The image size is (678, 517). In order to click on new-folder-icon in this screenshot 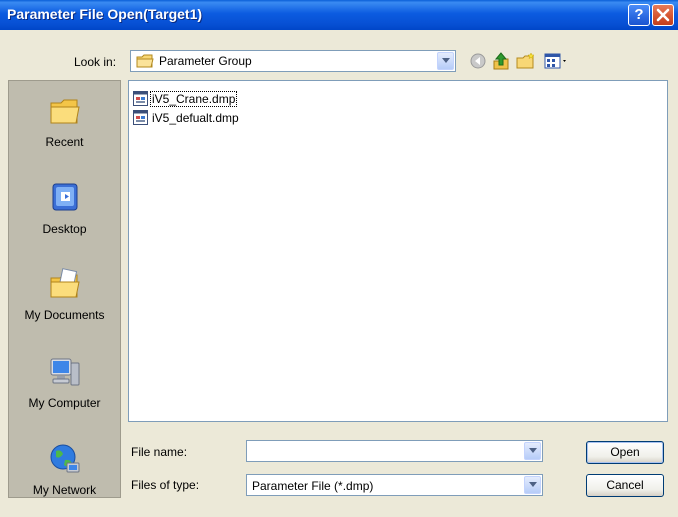, I will do `click(526, 61)`.